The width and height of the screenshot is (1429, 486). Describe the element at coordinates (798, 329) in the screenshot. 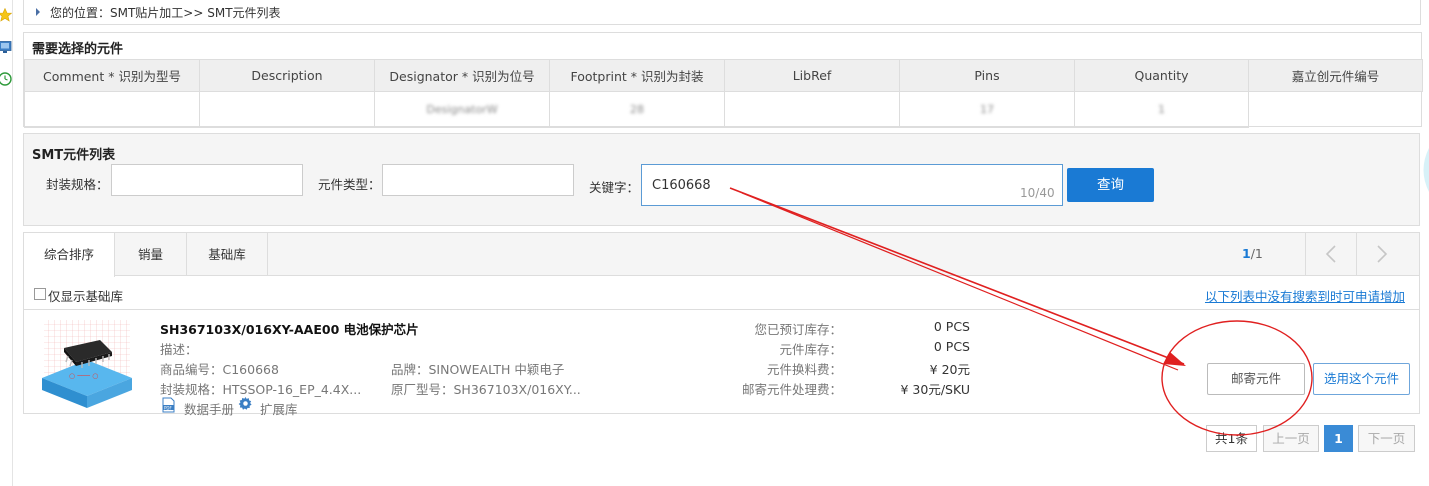

I see `reserved-stock-label: 您已预订库存：` at that location.